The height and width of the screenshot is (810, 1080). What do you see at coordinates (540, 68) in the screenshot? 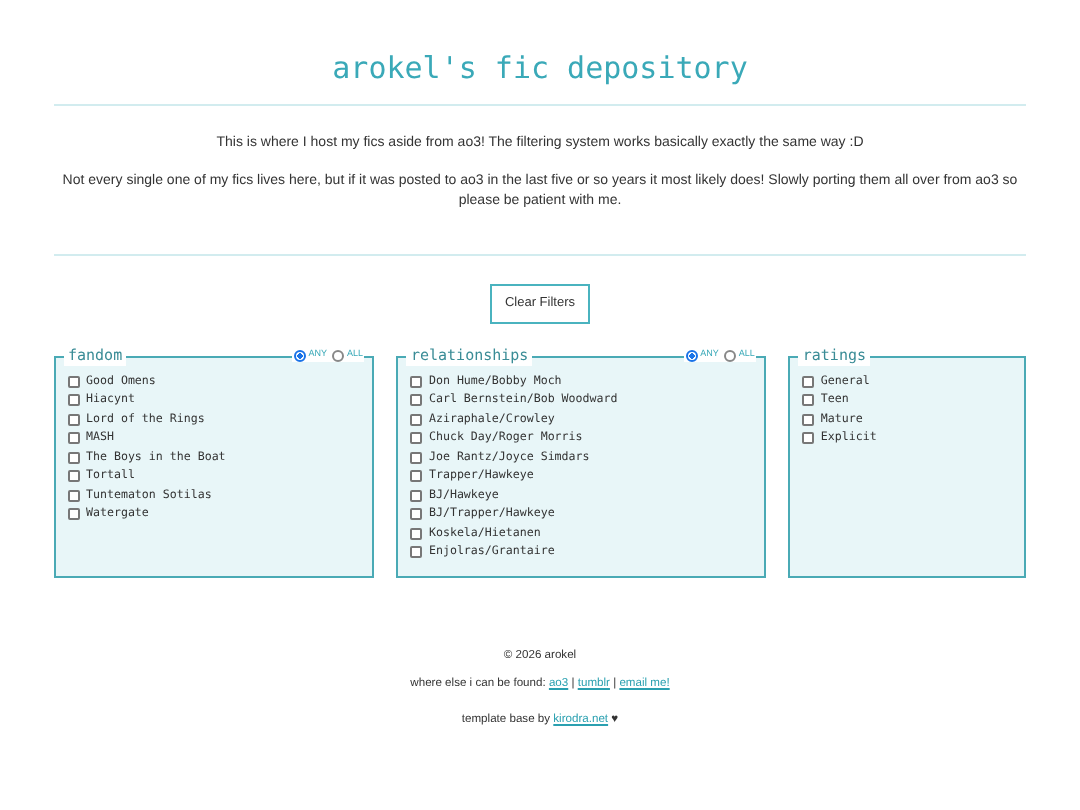
I see `page-title: arokel's fic depository` at bounding box center [540, 68].